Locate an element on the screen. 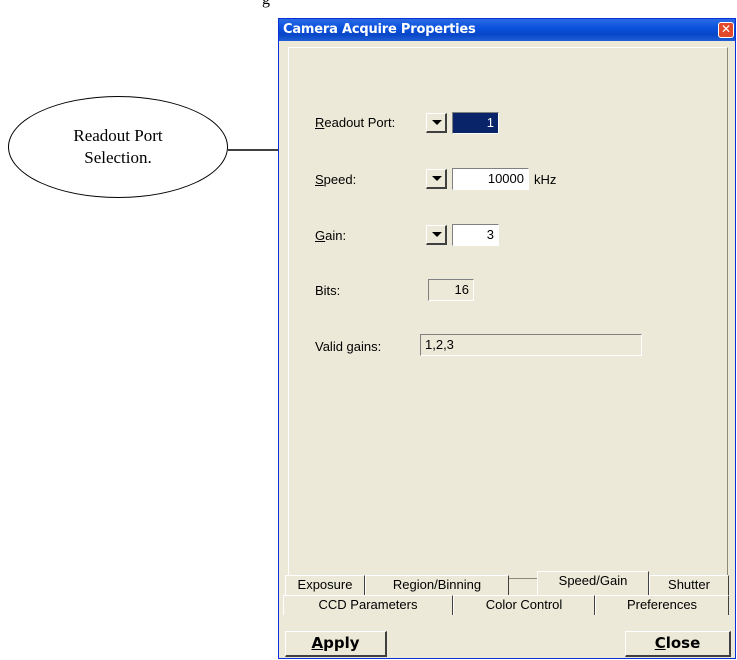  close-window-button: ✕ is located at coordinates (726, 30).